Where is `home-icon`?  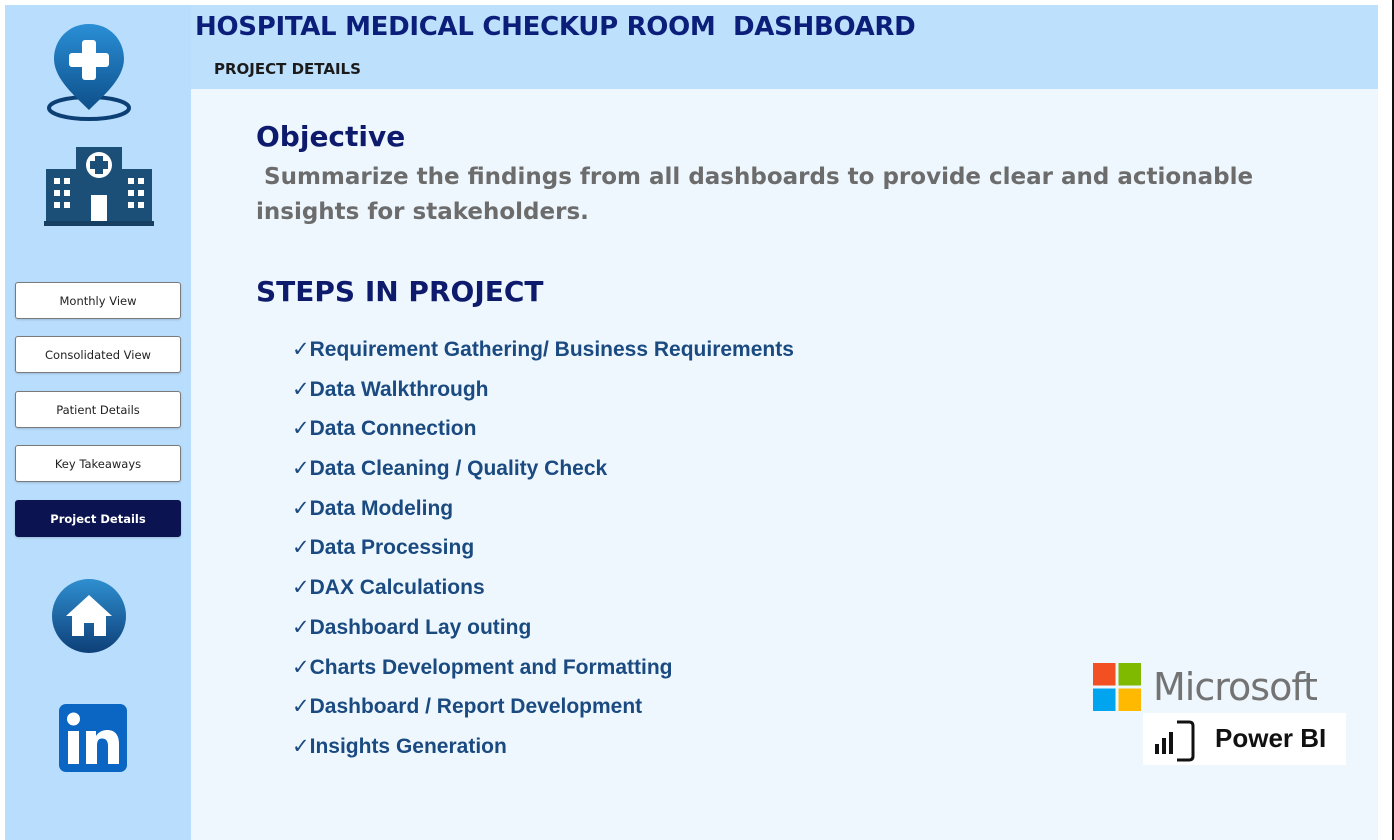
home-icon is located at coordinates (89, 616).